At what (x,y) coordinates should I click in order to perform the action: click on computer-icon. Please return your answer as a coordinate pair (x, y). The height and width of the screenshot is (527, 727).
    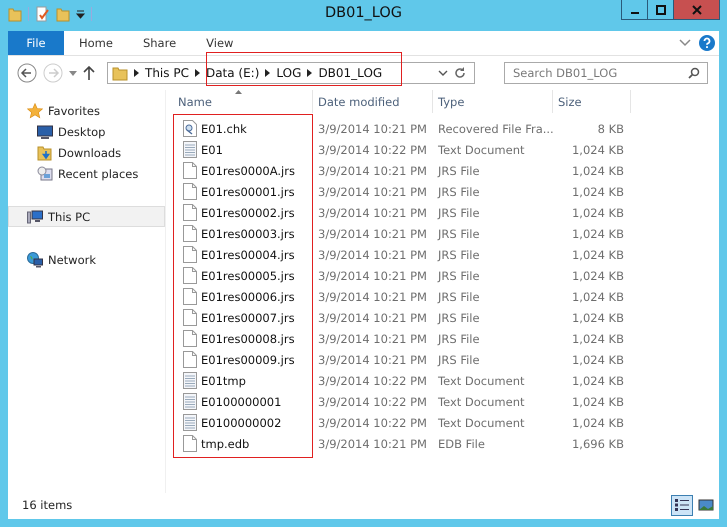
    Looking at the image, I should click on (35, 216).